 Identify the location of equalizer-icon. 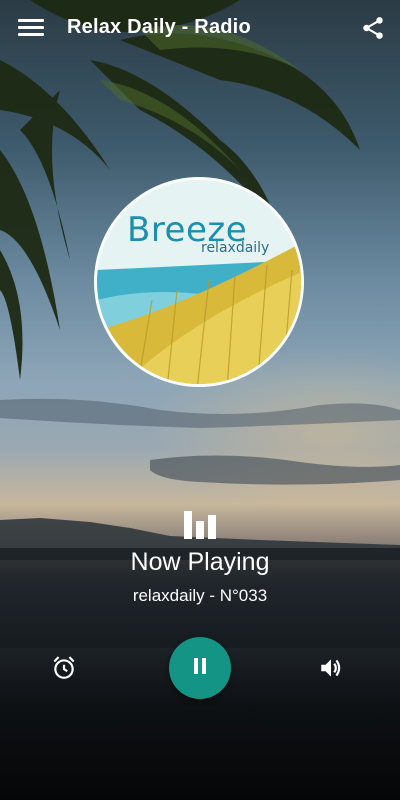
(200, 525).